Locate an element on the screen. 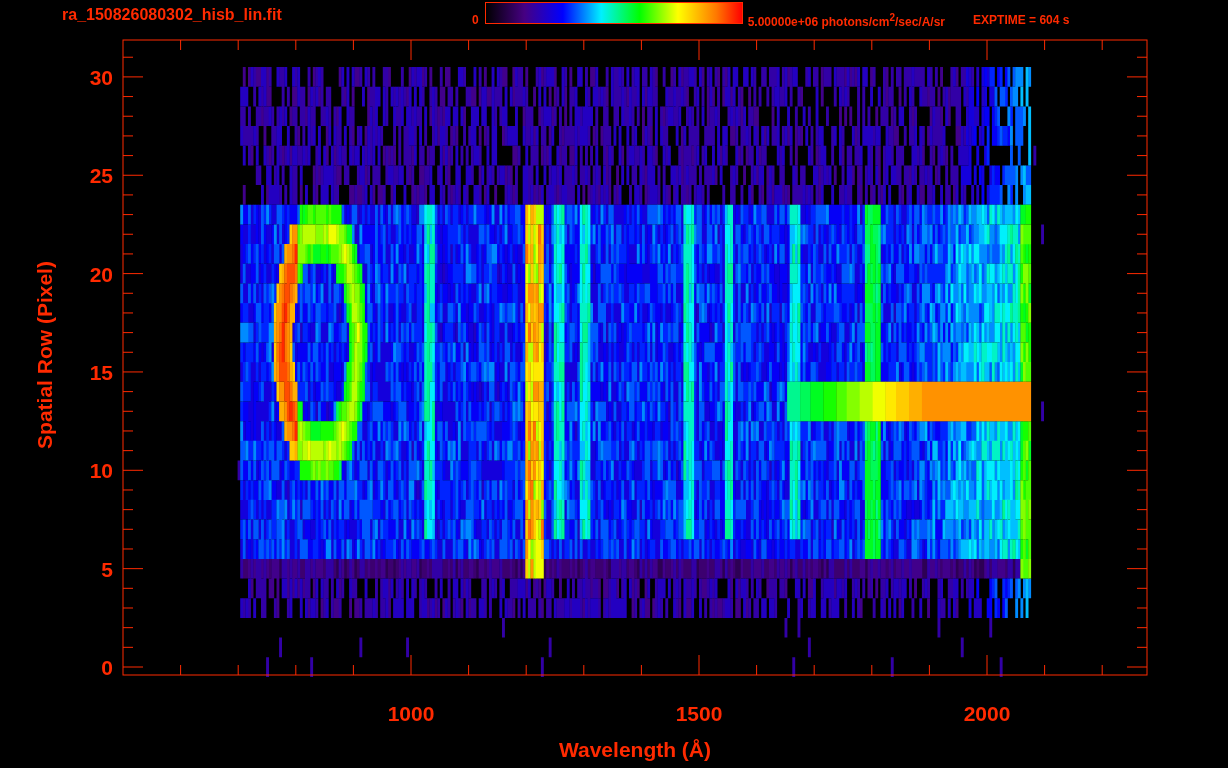  y-tick-label: 5 is located at coordinates (107, 569).